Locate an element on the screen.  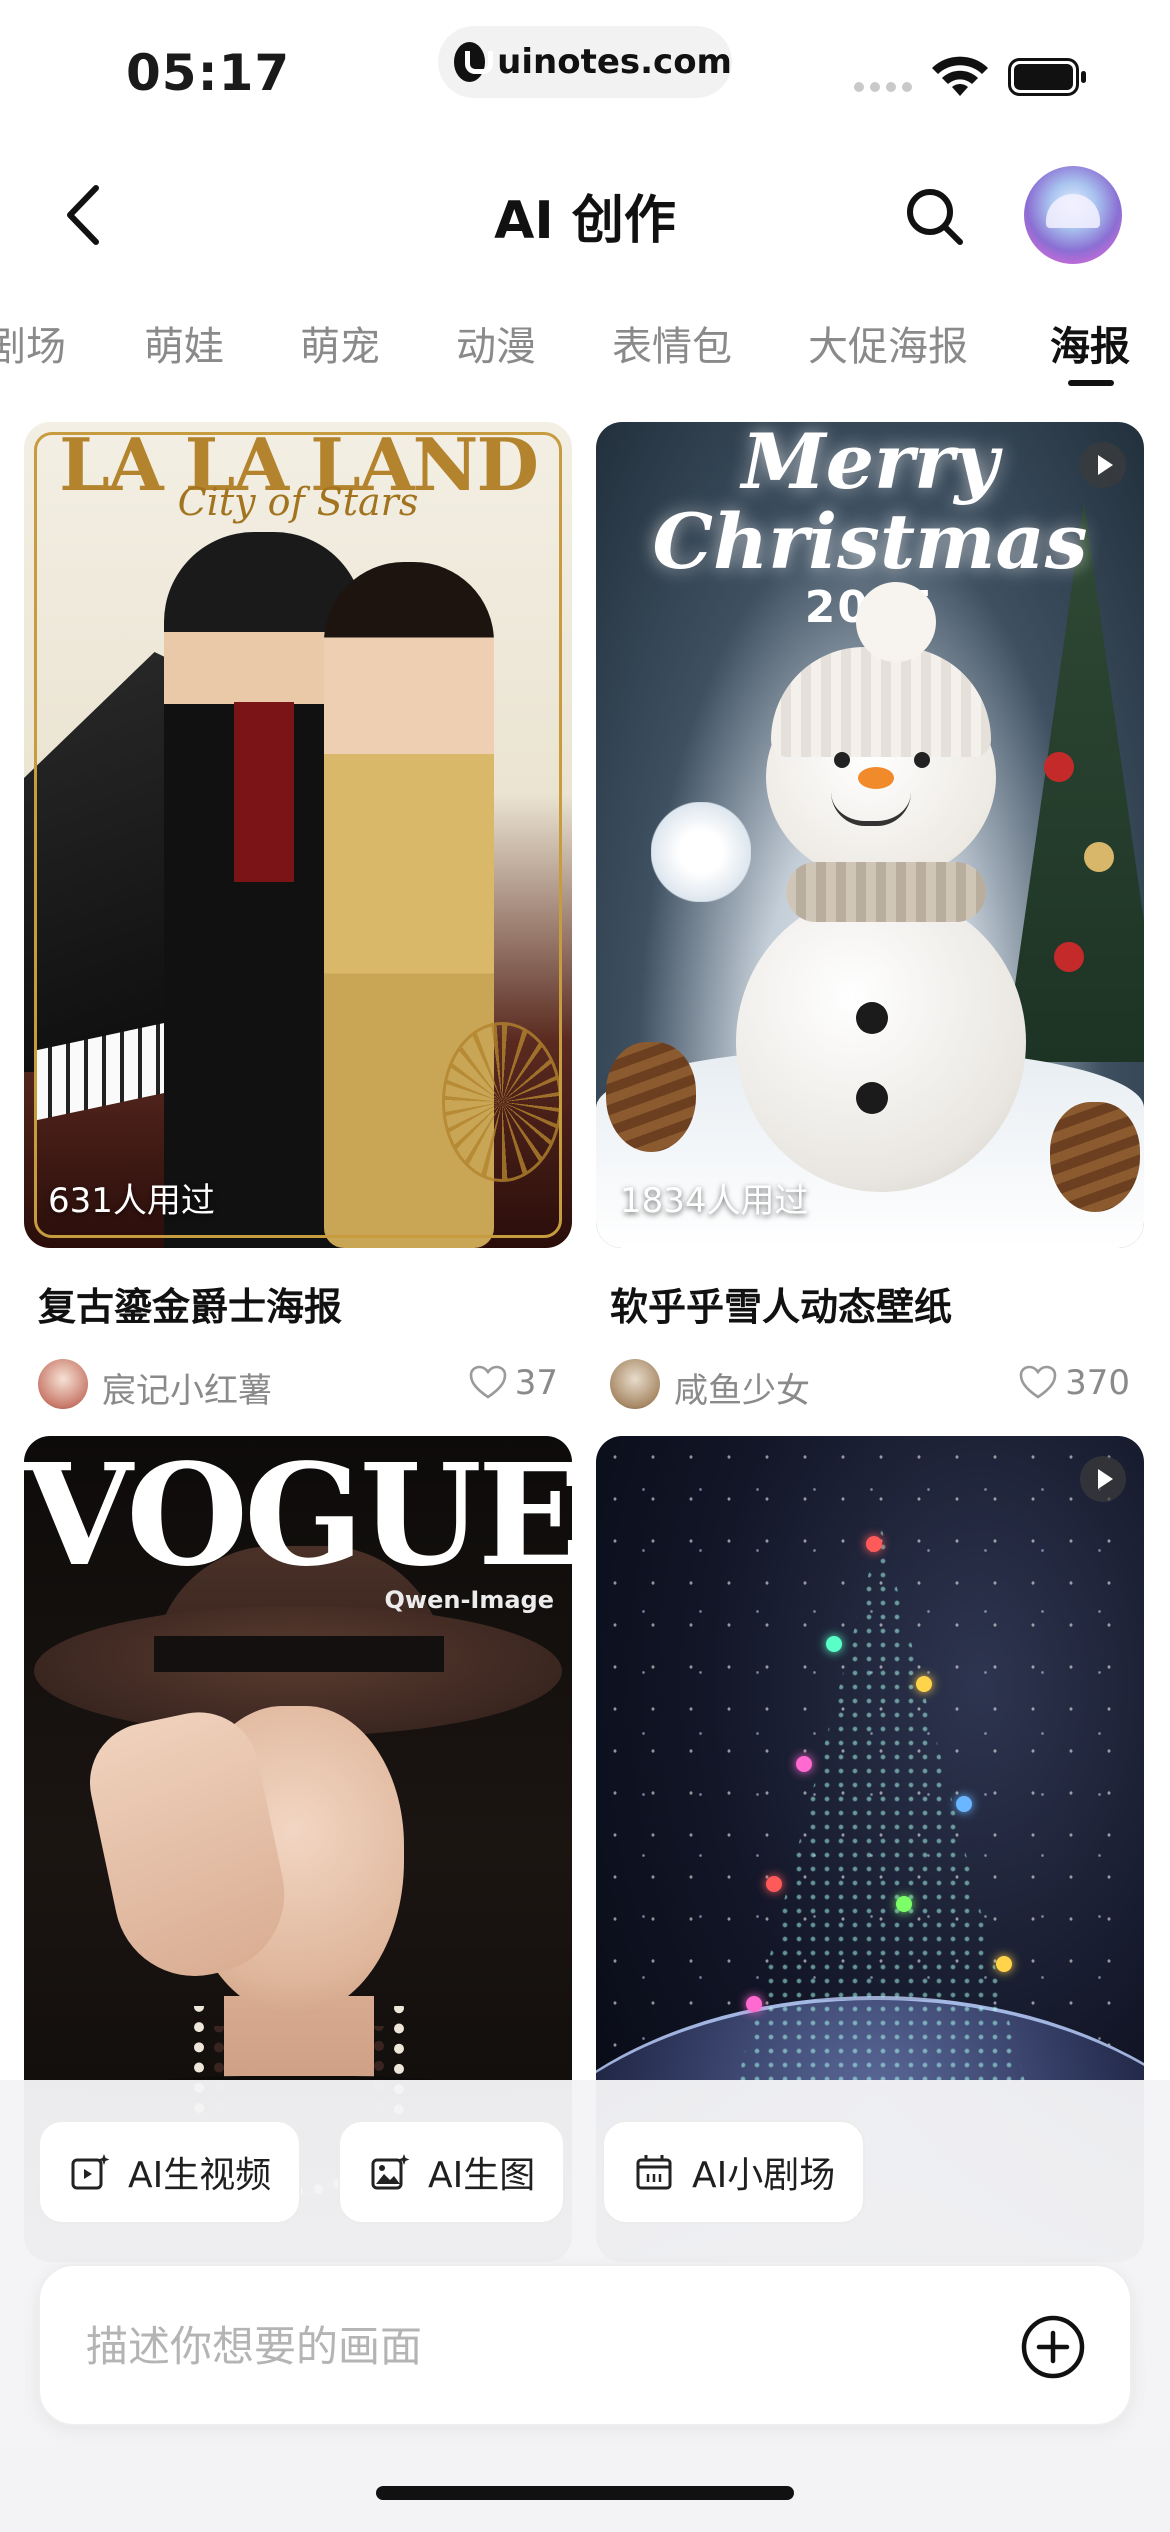
gold-frame is located at coordinates (298, 835).